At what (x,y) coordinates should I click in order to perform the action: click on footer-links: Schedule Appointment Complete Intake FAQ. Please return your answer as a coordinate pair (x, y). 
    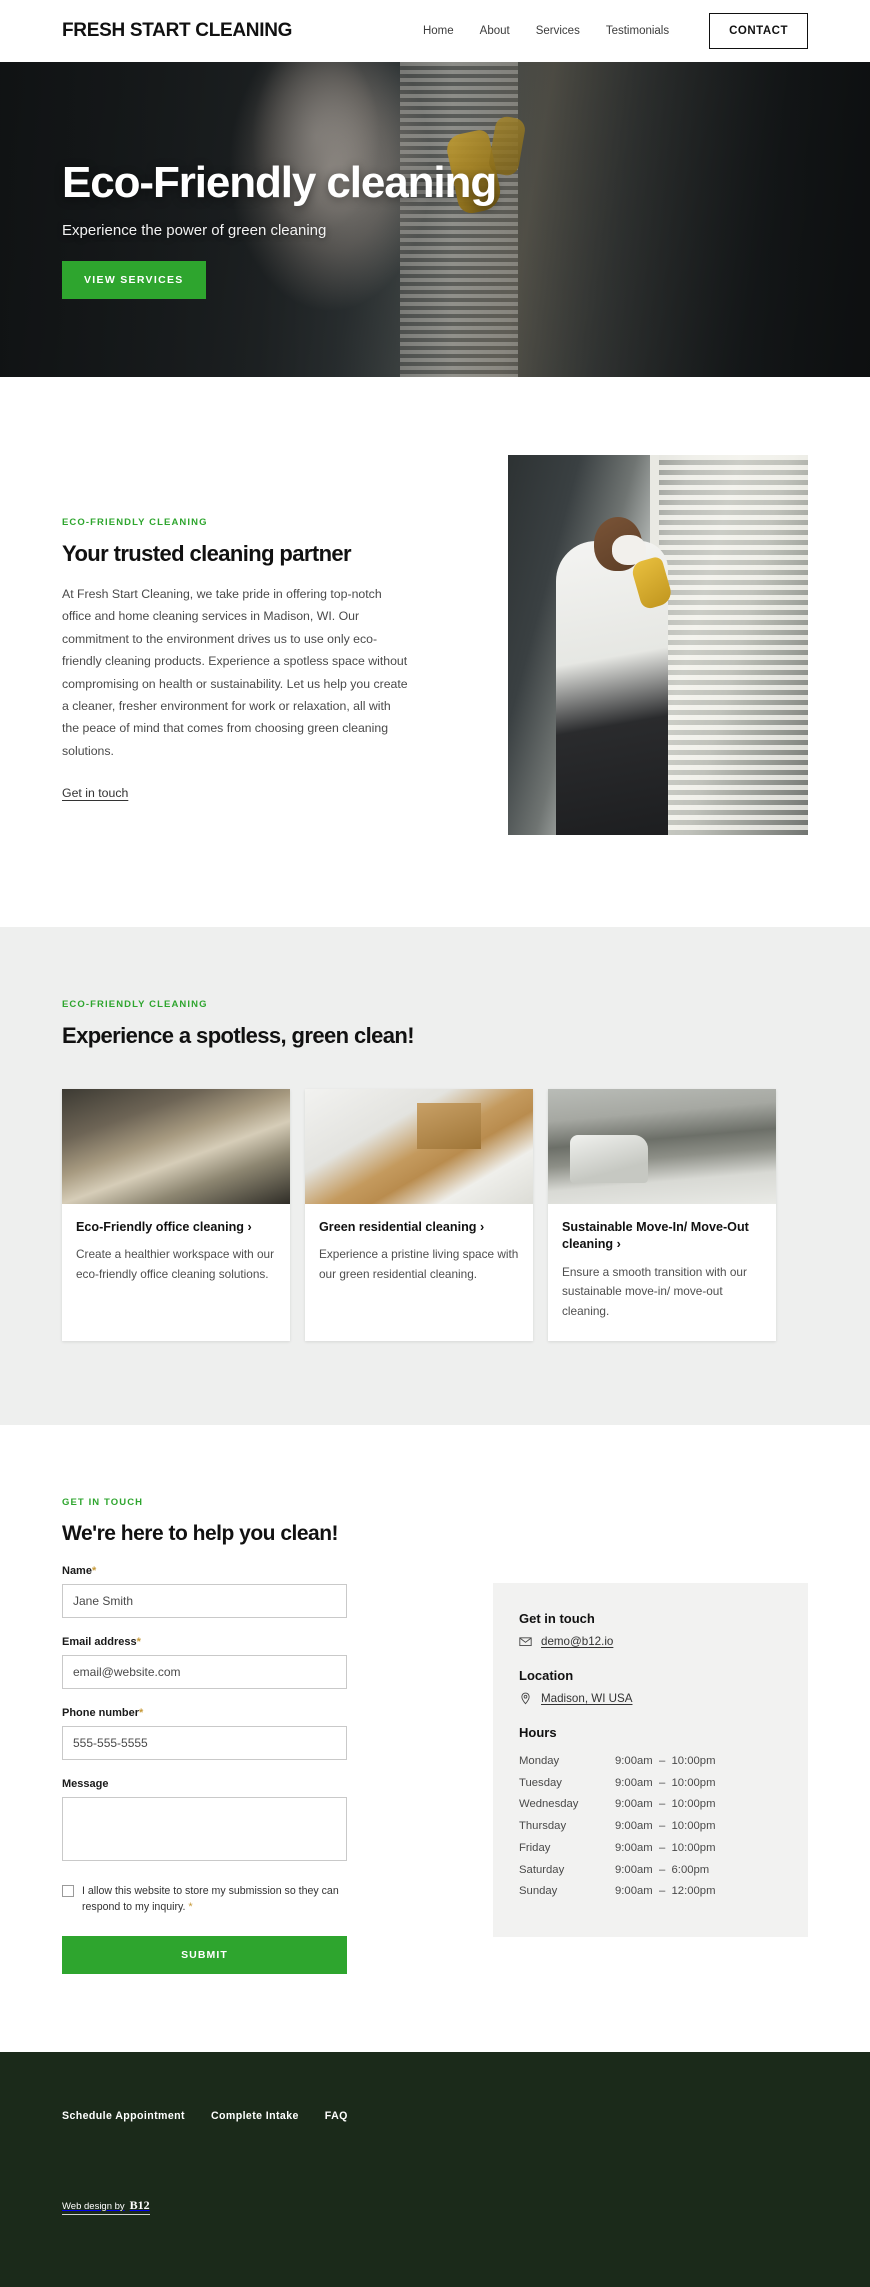
    Looking at the image, I should click on (435, 2116).